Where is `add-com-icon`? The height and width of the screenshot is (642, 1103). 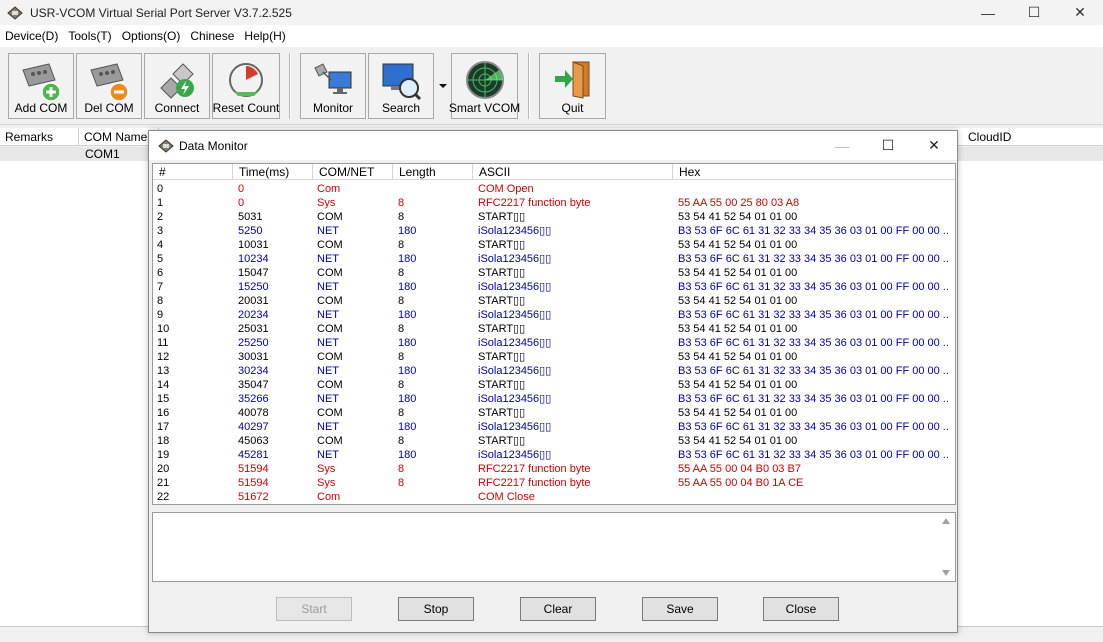
add-com-icon is located at coordinates (41, 82).